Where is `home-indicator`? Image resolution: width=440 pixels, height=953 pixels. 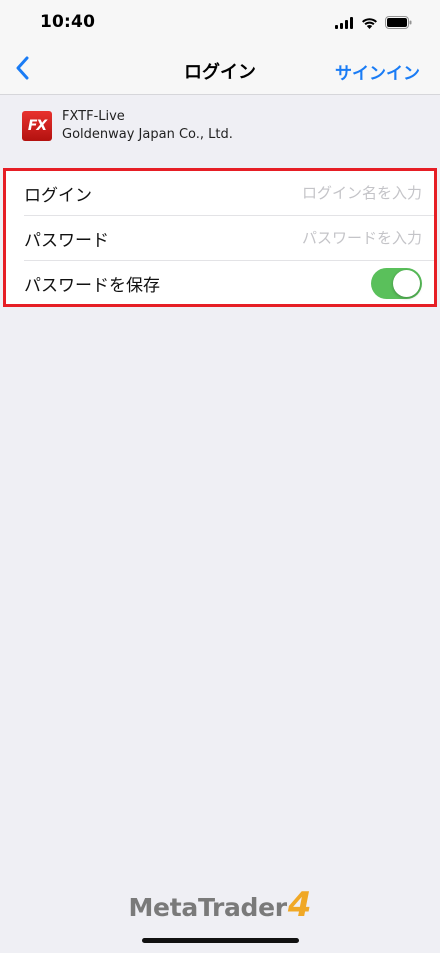
home-indicator is located at coordinates (220, 940).